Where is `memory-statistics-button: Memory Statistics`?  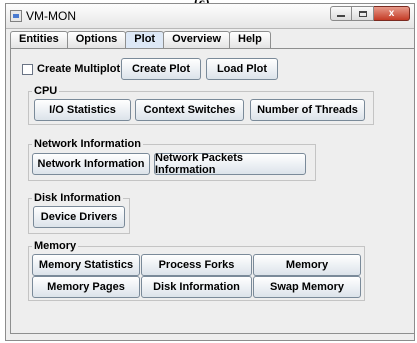
memory-statistics-button: Memory Statistics is located at coordinates (86, 265).